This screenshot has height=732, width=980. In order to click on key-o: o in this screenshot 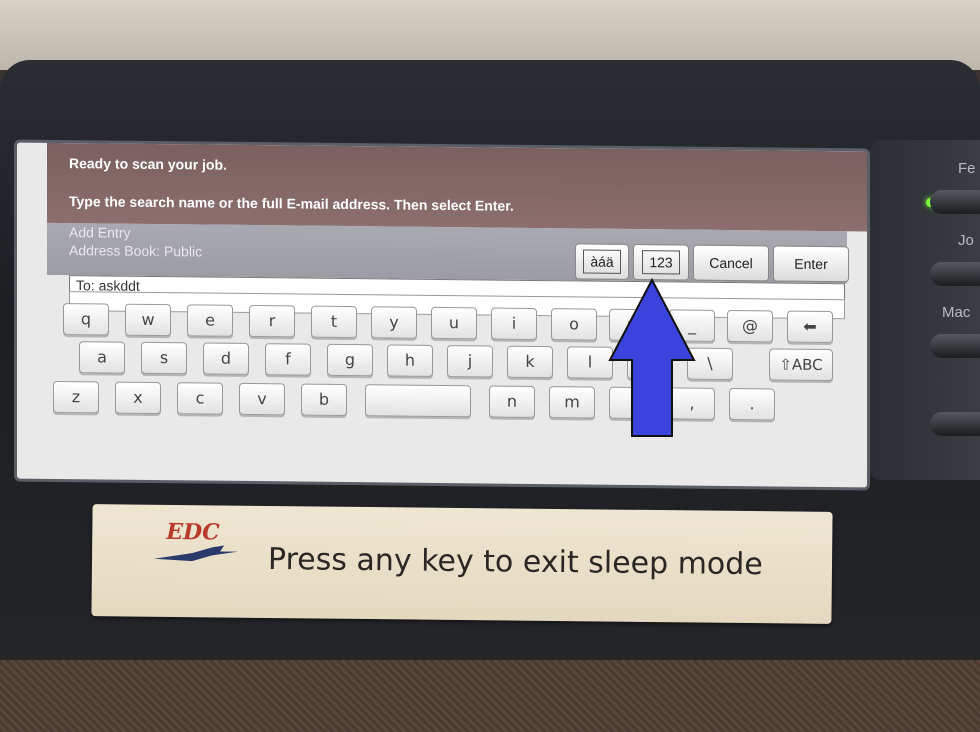, I will do `click(574, 324)`.